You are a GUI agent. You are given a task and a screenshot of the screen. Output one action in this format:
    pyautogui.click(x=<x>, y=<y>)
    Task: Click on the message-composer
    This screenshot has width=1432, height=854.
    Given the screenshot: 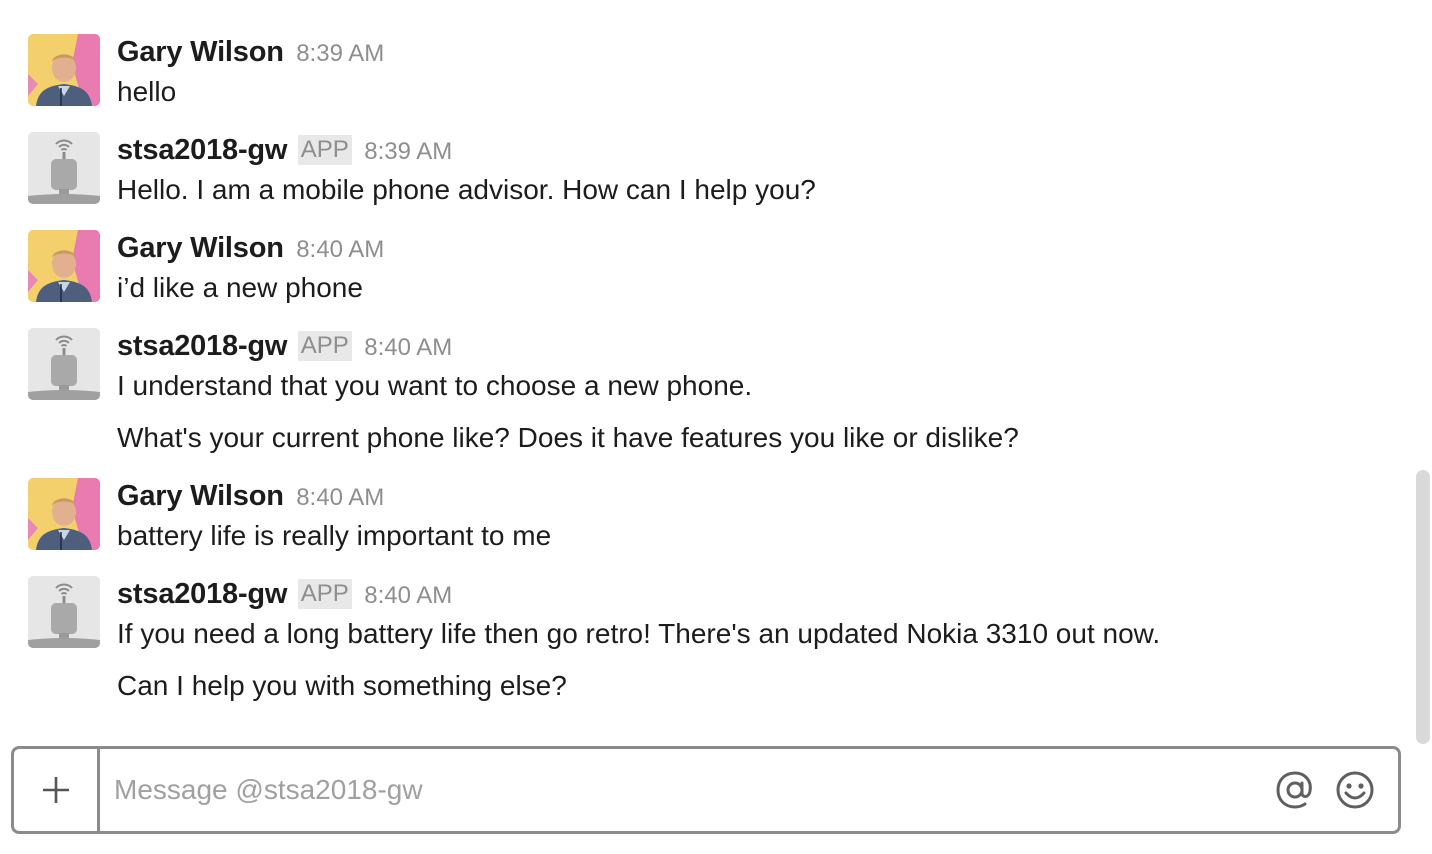 What is the action you would take?
    pyautogui.click(x=706, y=790)
    